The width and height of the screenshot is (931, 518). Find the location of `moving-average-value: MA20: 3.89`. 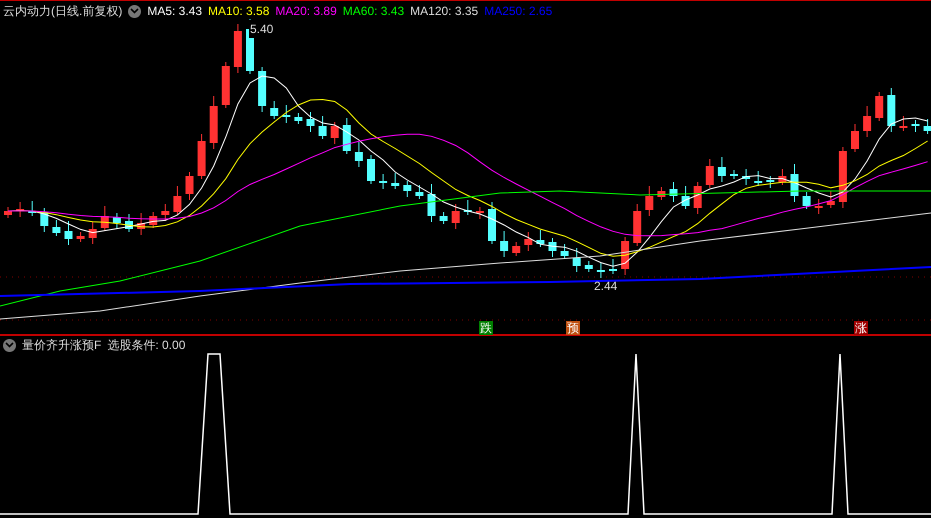

moving-average-value: MA20: 3.89 is located at coordinates (306, 11).